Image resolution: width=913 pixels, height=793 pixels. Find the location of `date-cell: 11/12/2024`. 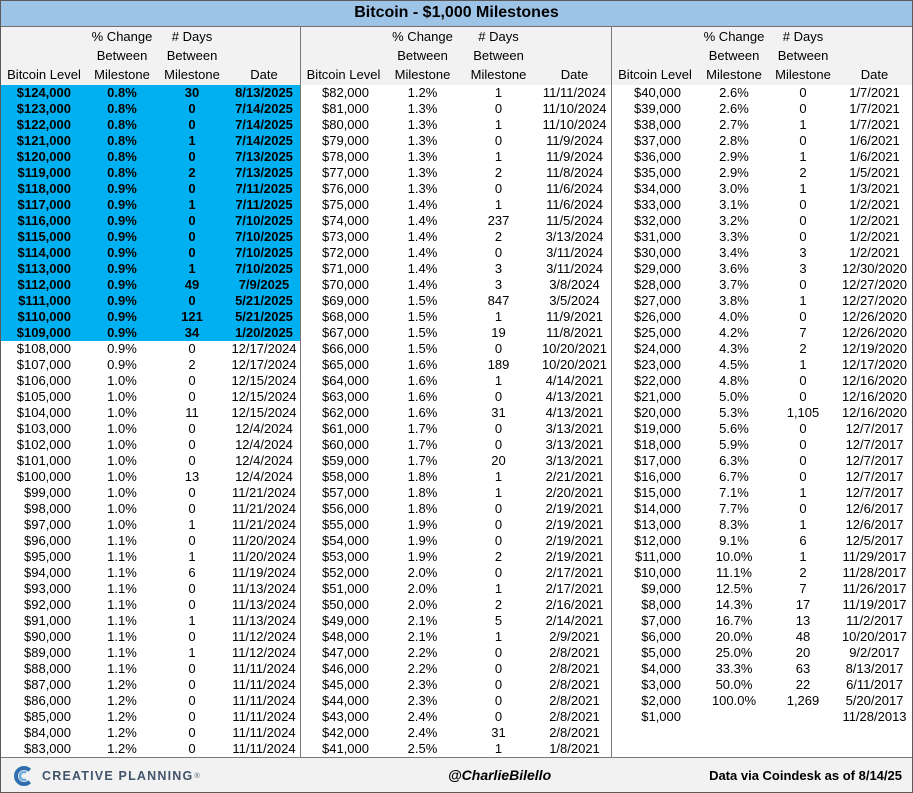

date-cell: 11/12/2024 is located at coordinates (264, 636).